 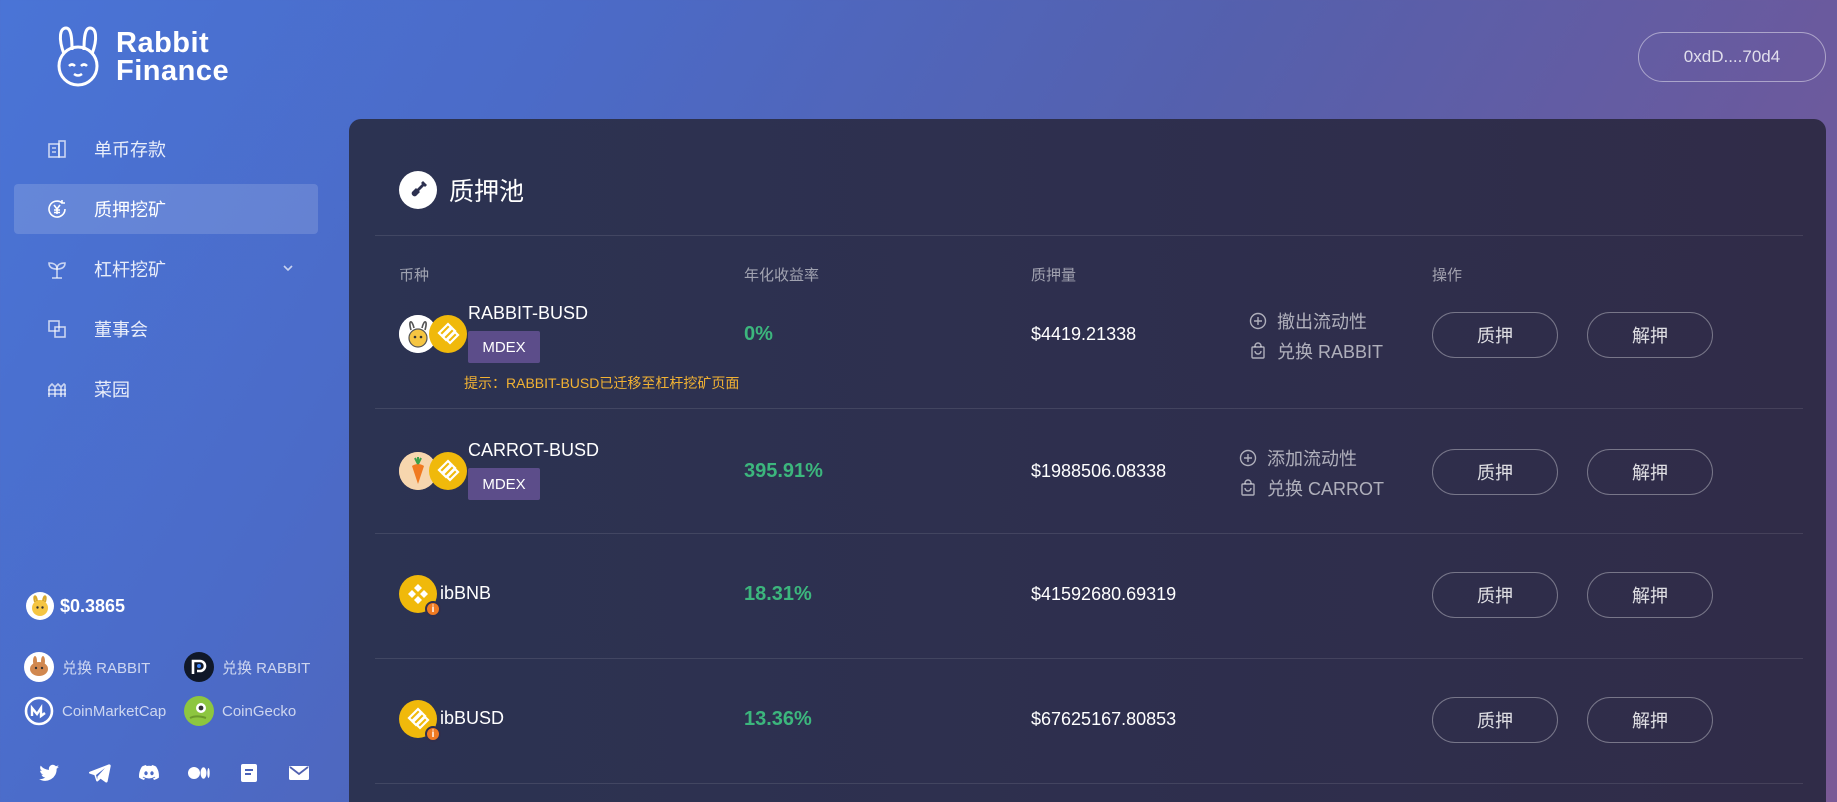 I want to click on add-liquidity-link: 添加流动性, so click(x=1298, y=458).